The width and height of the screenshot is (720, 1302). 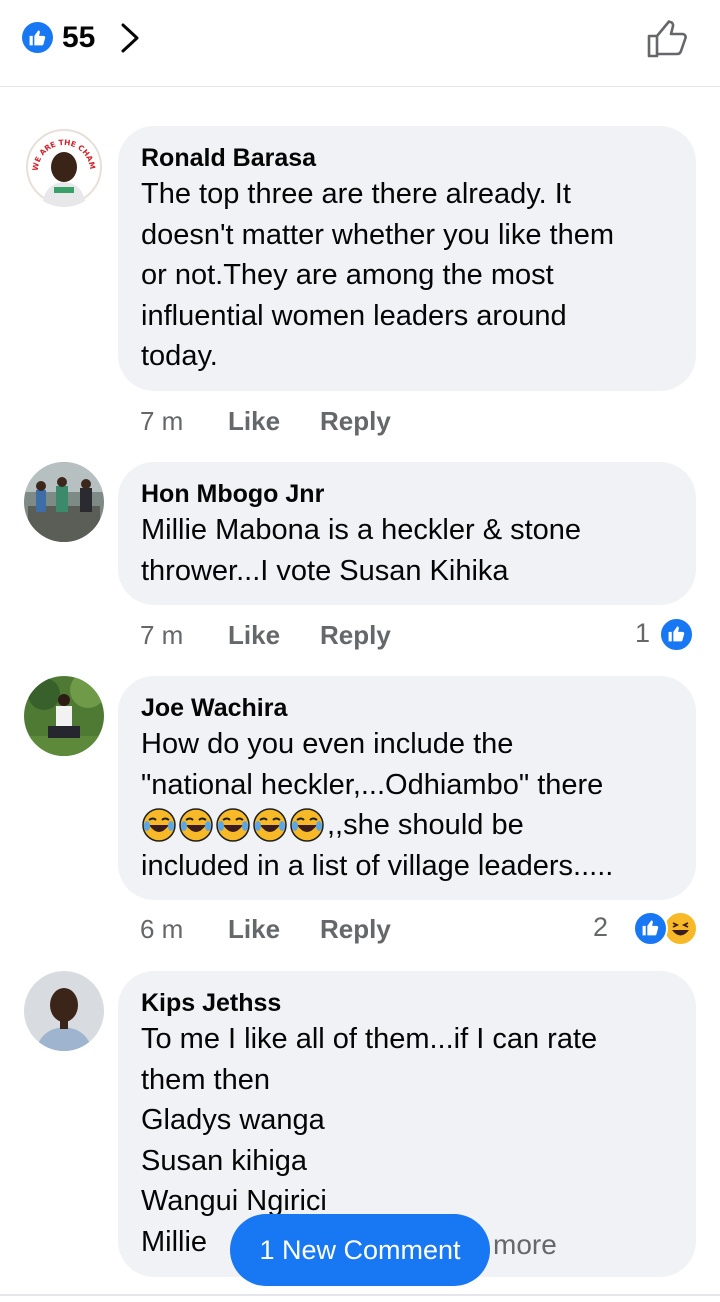 I want to click on reaction-count: 1, so click(x=642, y=633).